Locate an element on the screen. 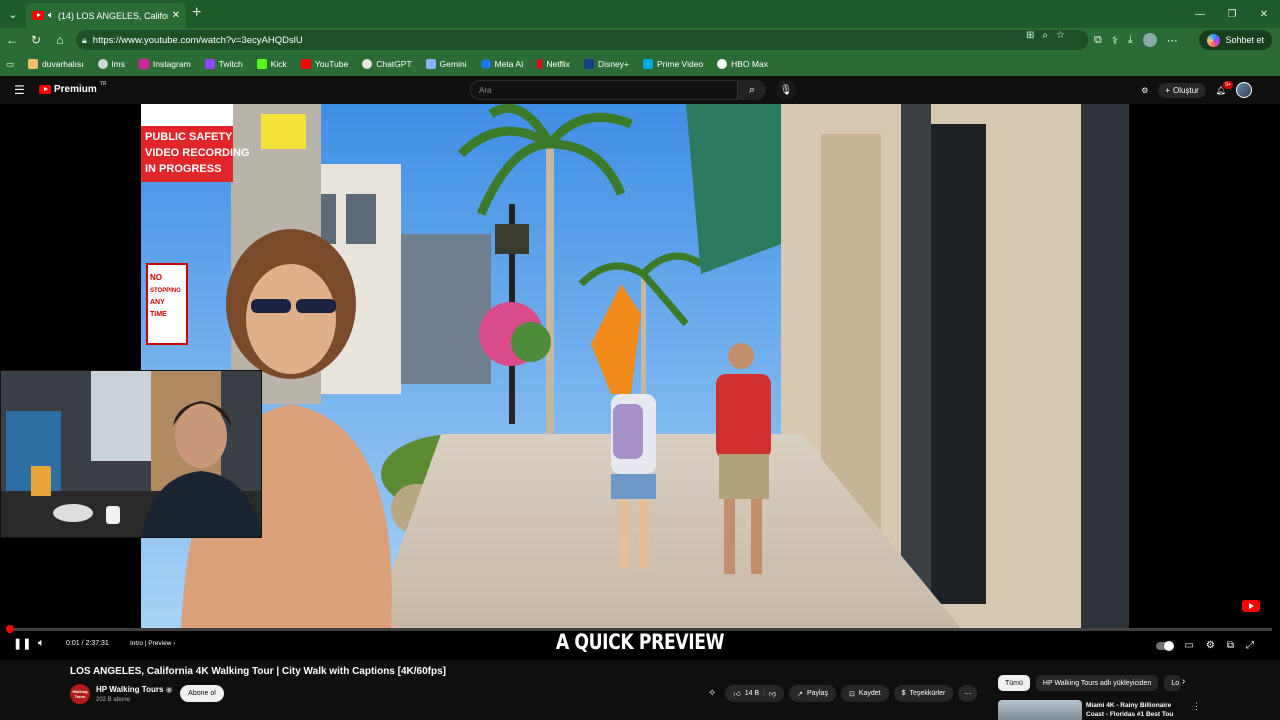  search-button: ⌕ is located at coordinates (752, 90).